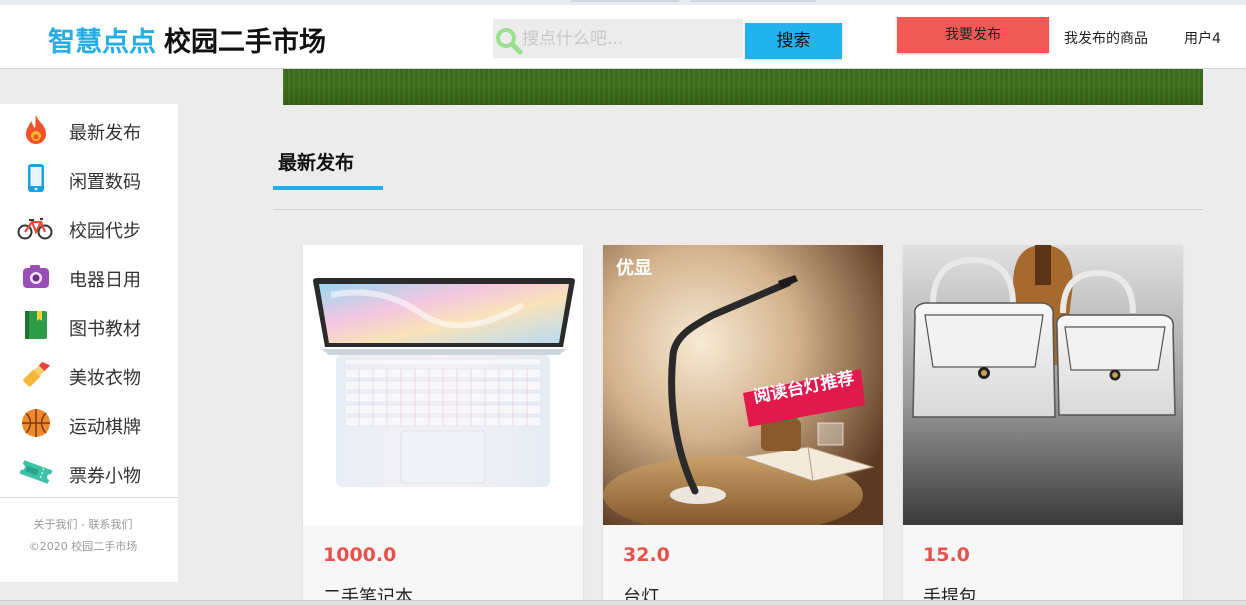 The image size is (1246, 605). Describe the element at coordinates (105, 329) in the screenshot. I see `sidebar-item-label: 图书教材` at that location.